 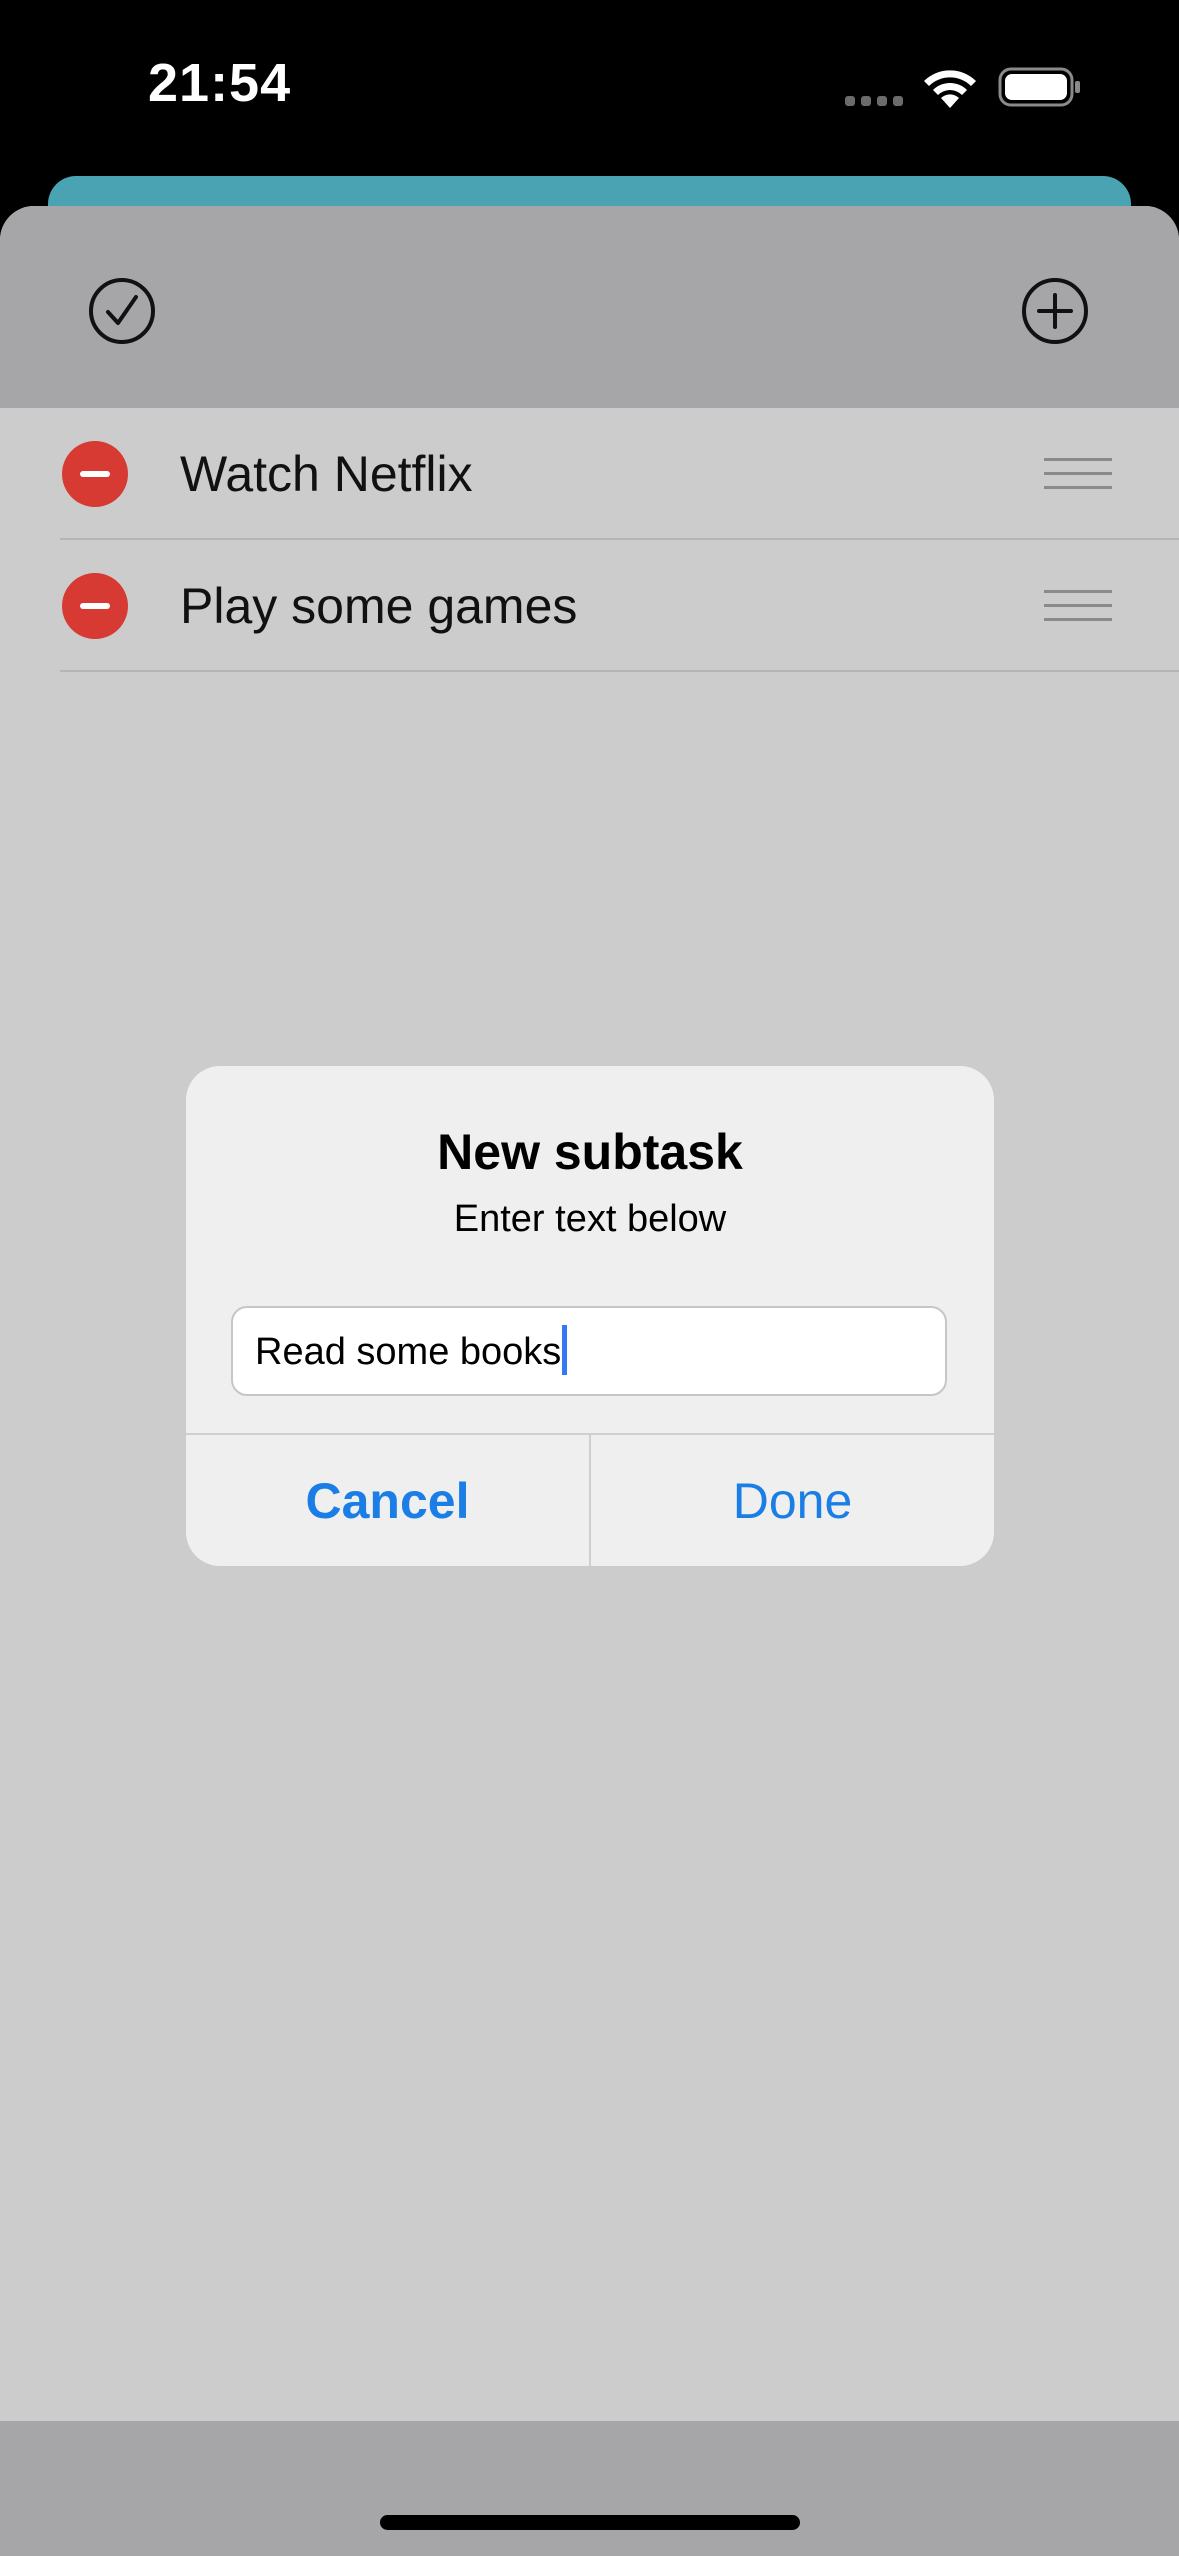 I want to click on alert-title: New subtask, so click(x=590, y=1152).